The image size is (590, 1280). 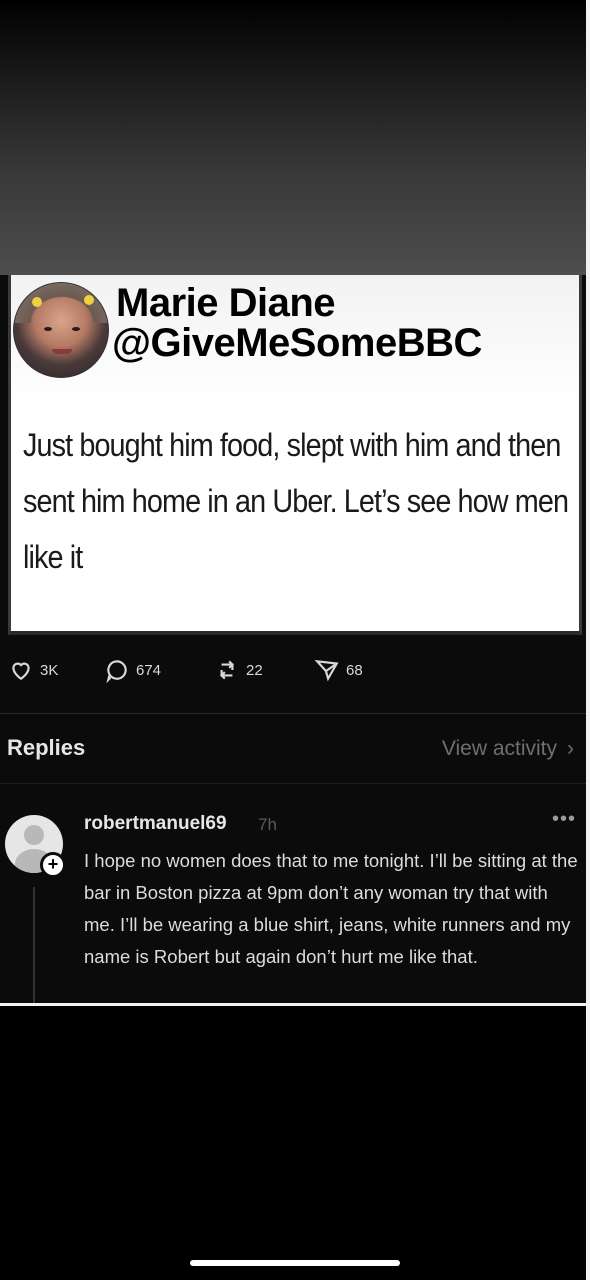 I want to click on chevron-right-icon: ›, so click(x=570, y=748).